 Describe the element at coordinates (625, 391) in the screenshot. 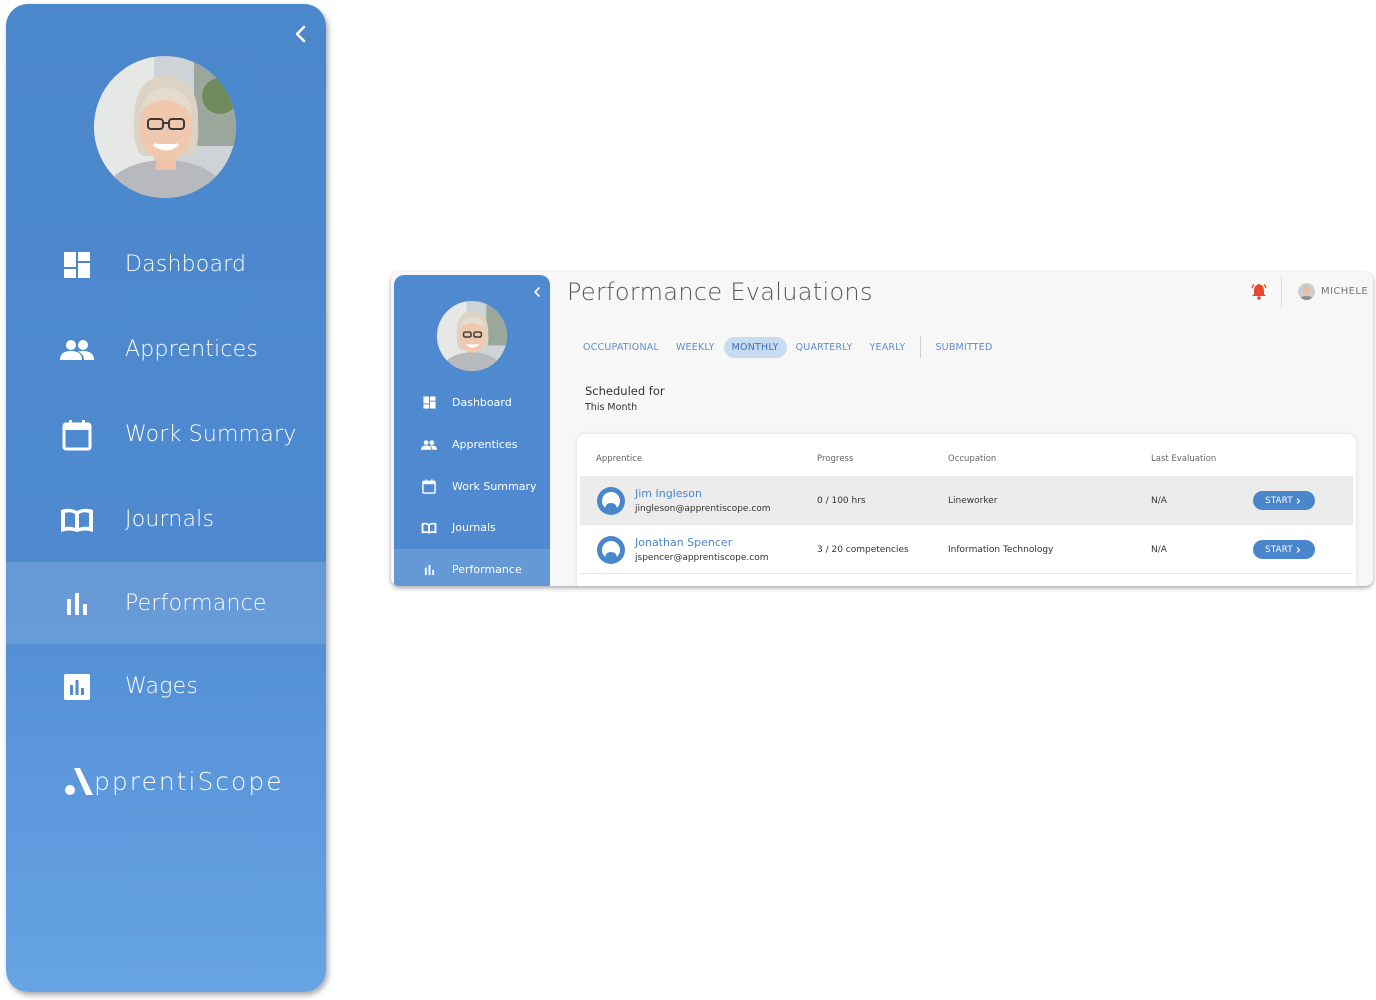

I see `scheduled-heading: Scheduled for` at that location.